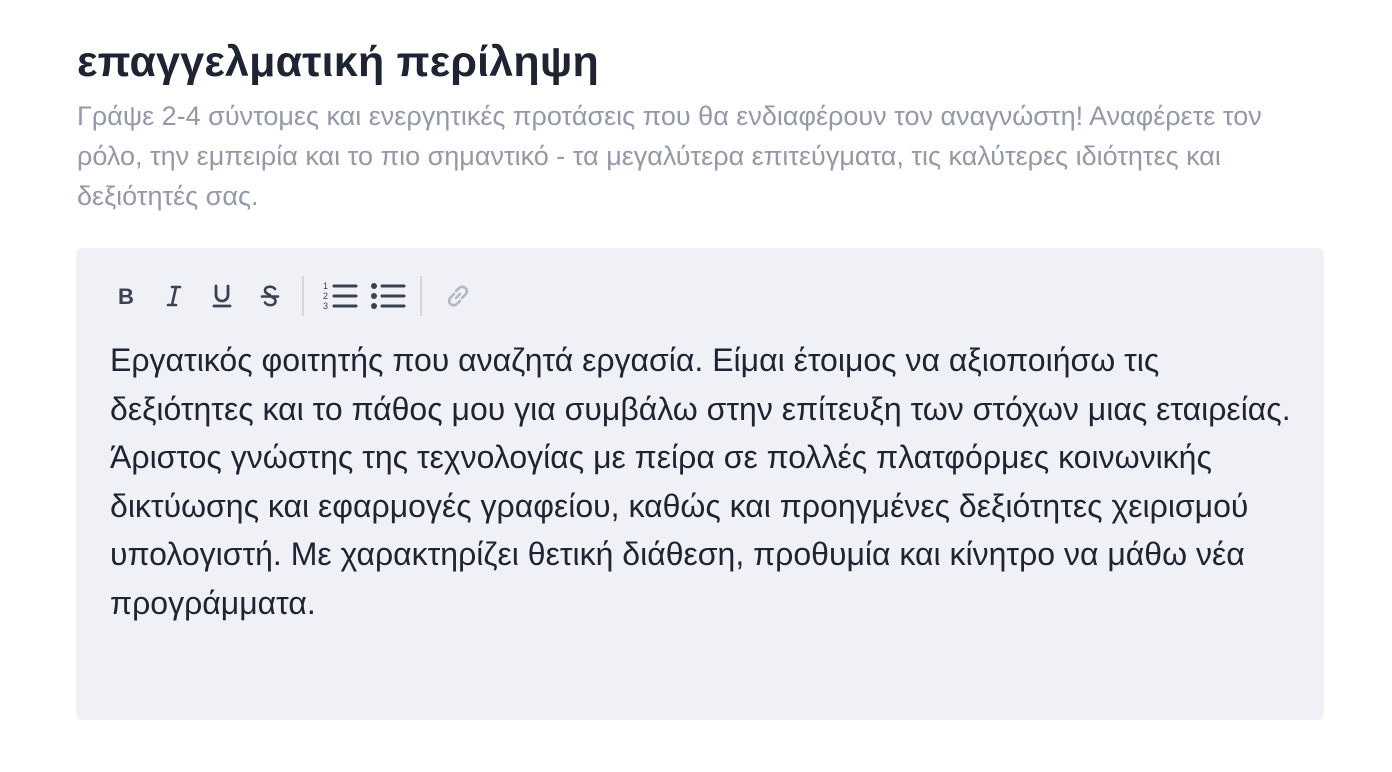 The height and width of the screenshot is (772, 1392). Describe the element at coordinates (325, 306) in the screenshot. I see `svg-text: 3` at that location.